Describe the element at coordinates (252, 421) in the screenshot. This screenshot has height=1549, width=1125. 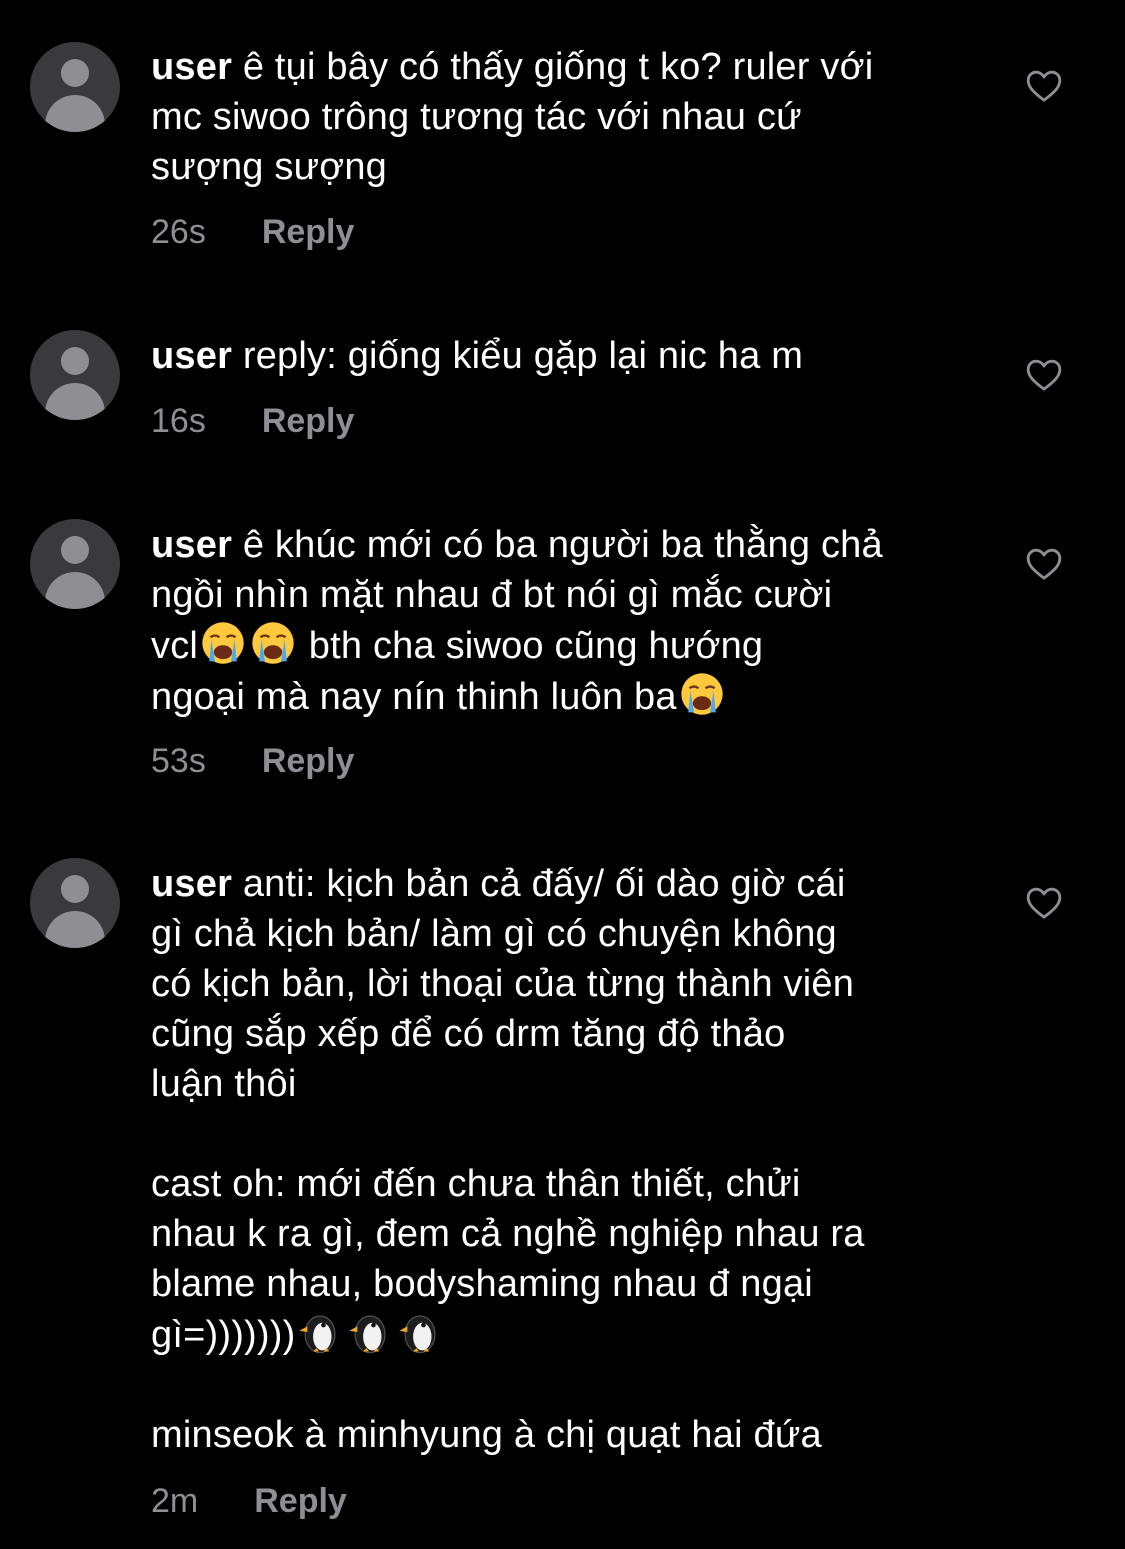
I see `comment-meta: 16s Reply` at that location.